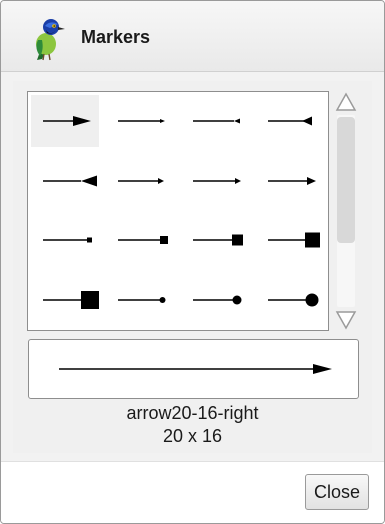  What do you see at coordinates (192, 492) in the screenshot?
I see `dialog-footer: Close` at bounding box center [192, 492].